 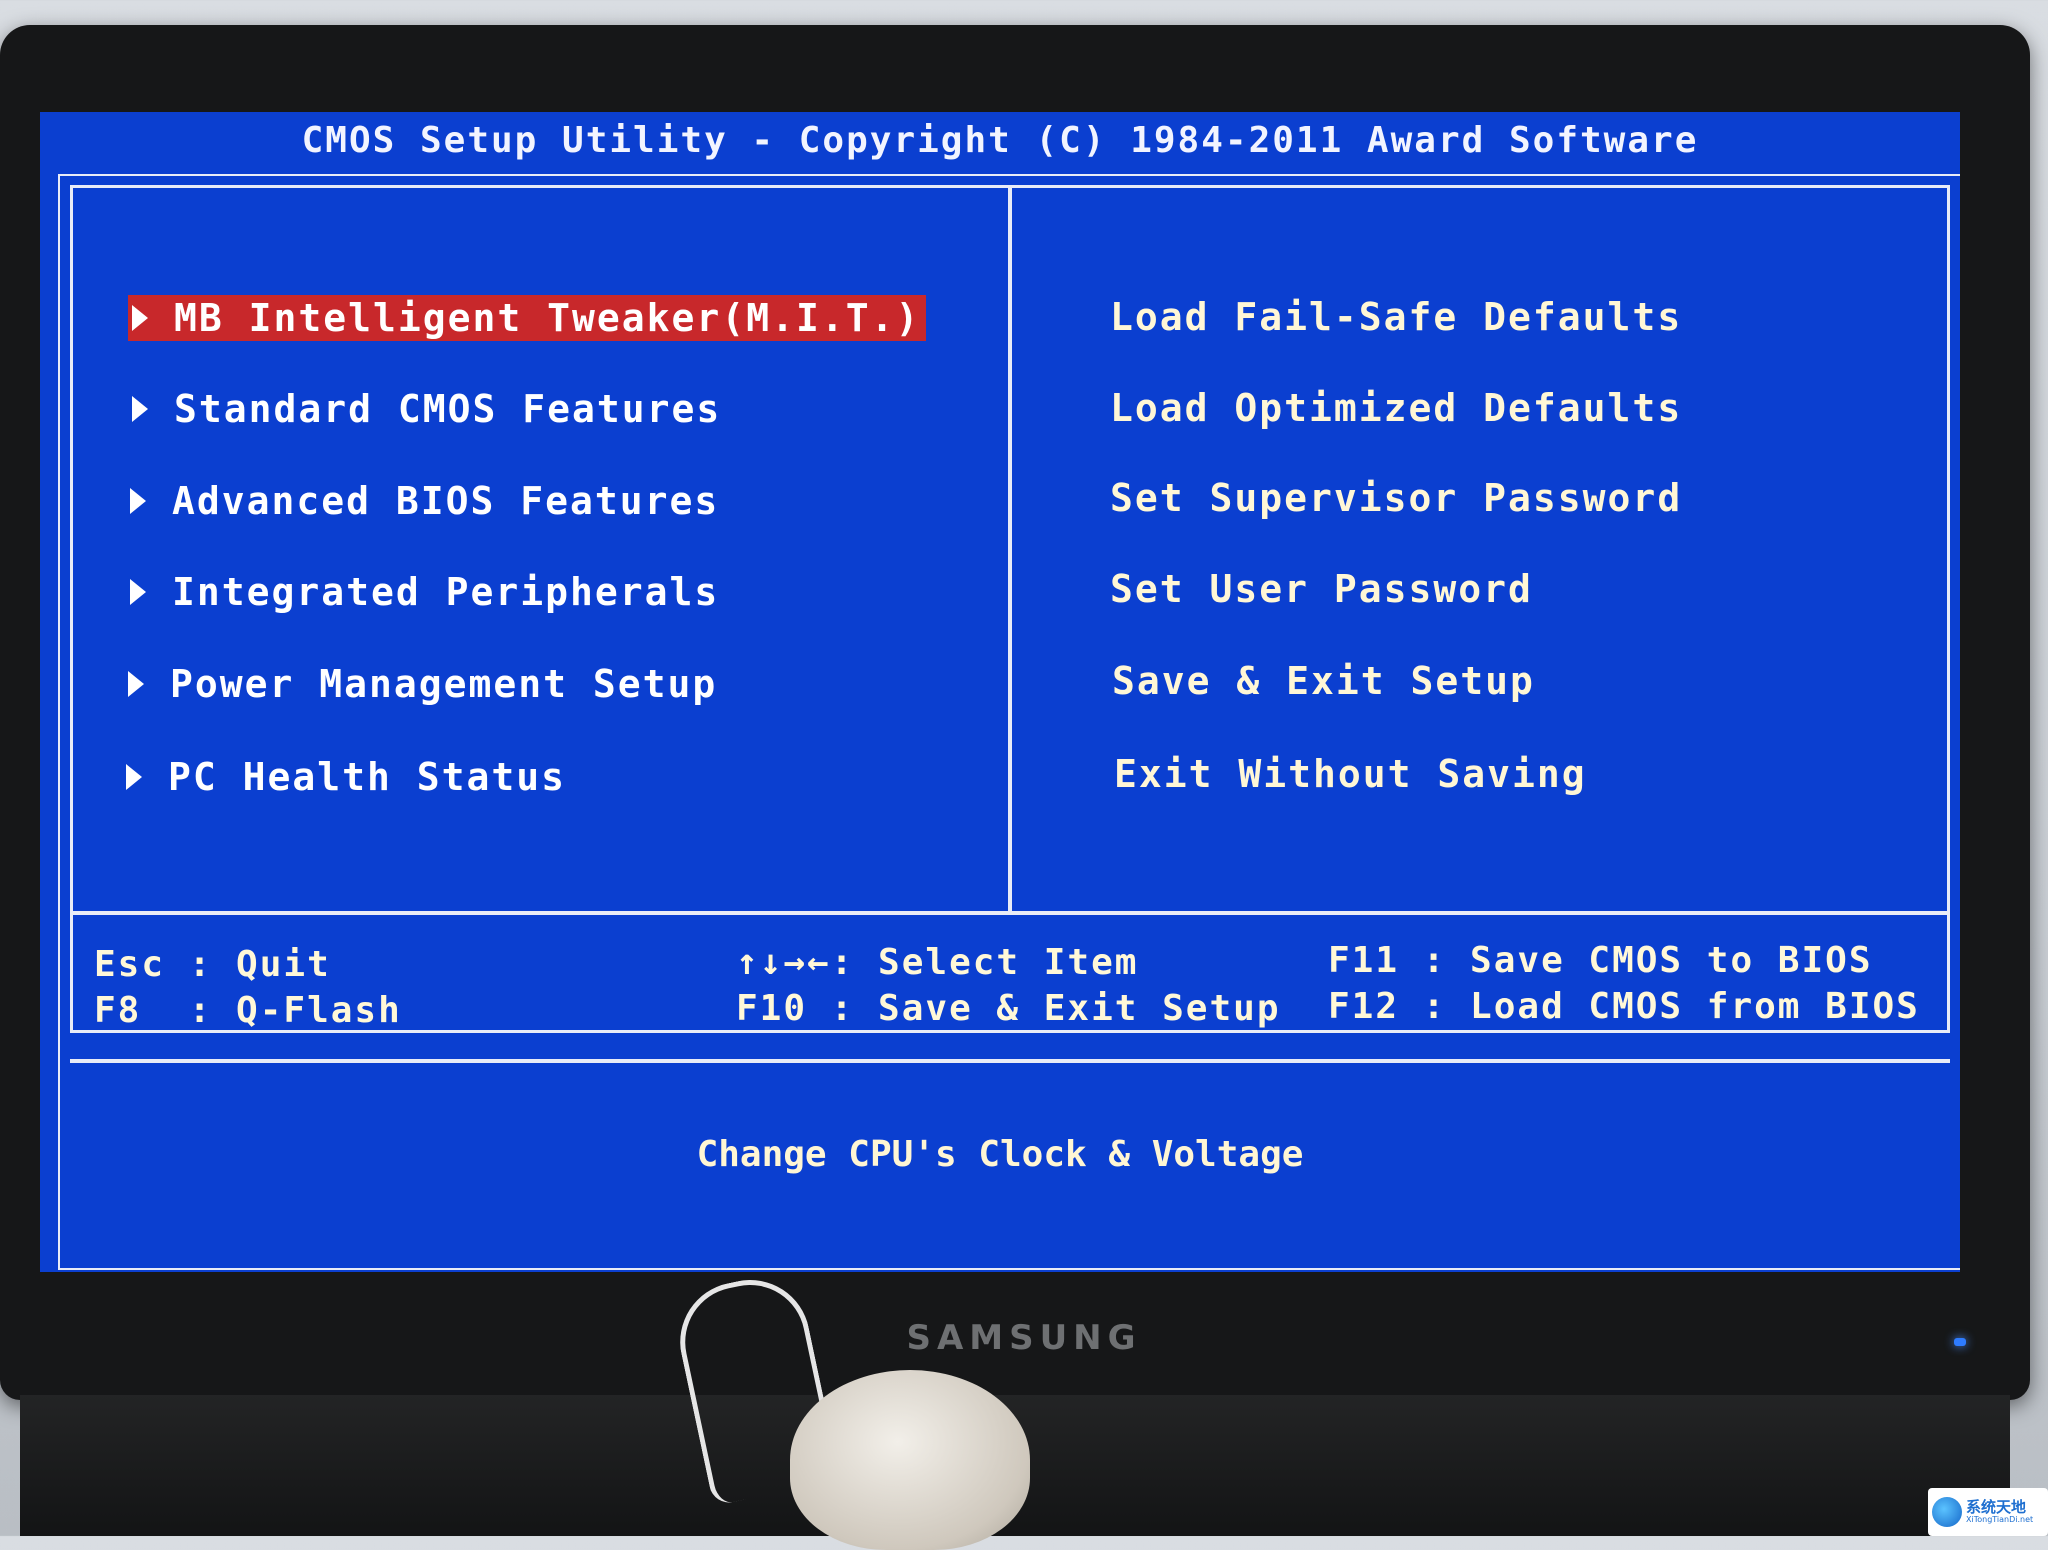 What do you see at coordinates (448, 409) in the screenshot?
I see `menu-item-label: Standard CMOS Features` at bounding box center [448, 409].